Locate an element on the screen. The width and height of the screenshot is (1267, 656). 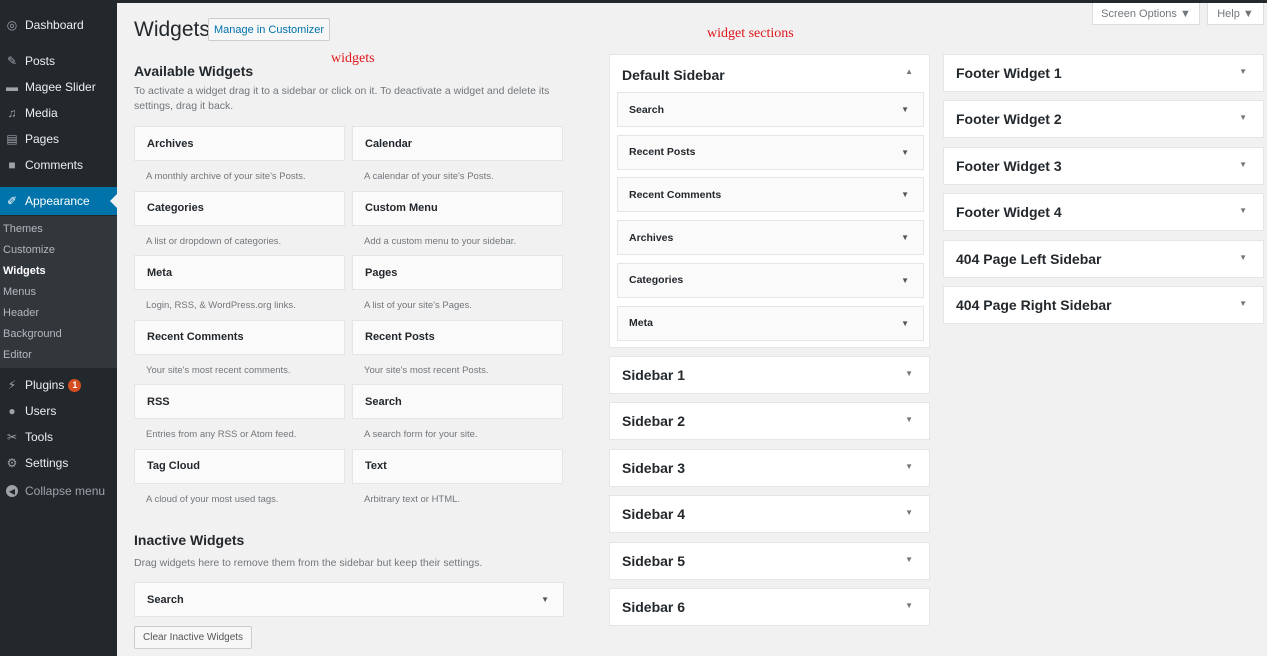
menu-slider: ▬ Magee Slider is located at coordinates (58, 87).